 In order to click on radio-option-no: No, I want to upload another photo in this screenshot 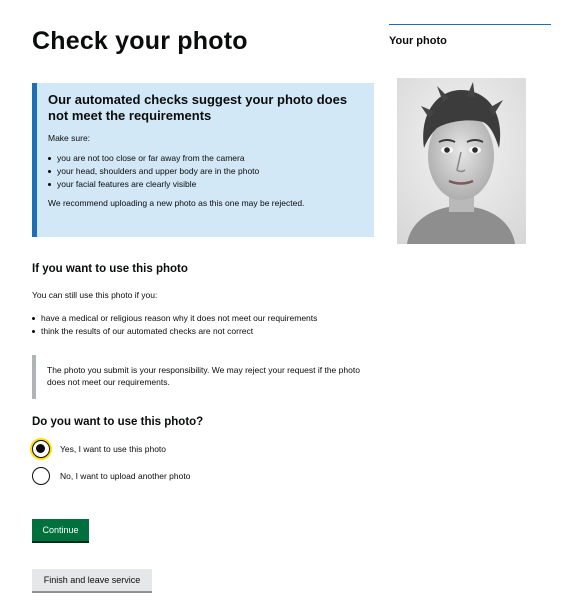, I will do `click(111, 476)`.